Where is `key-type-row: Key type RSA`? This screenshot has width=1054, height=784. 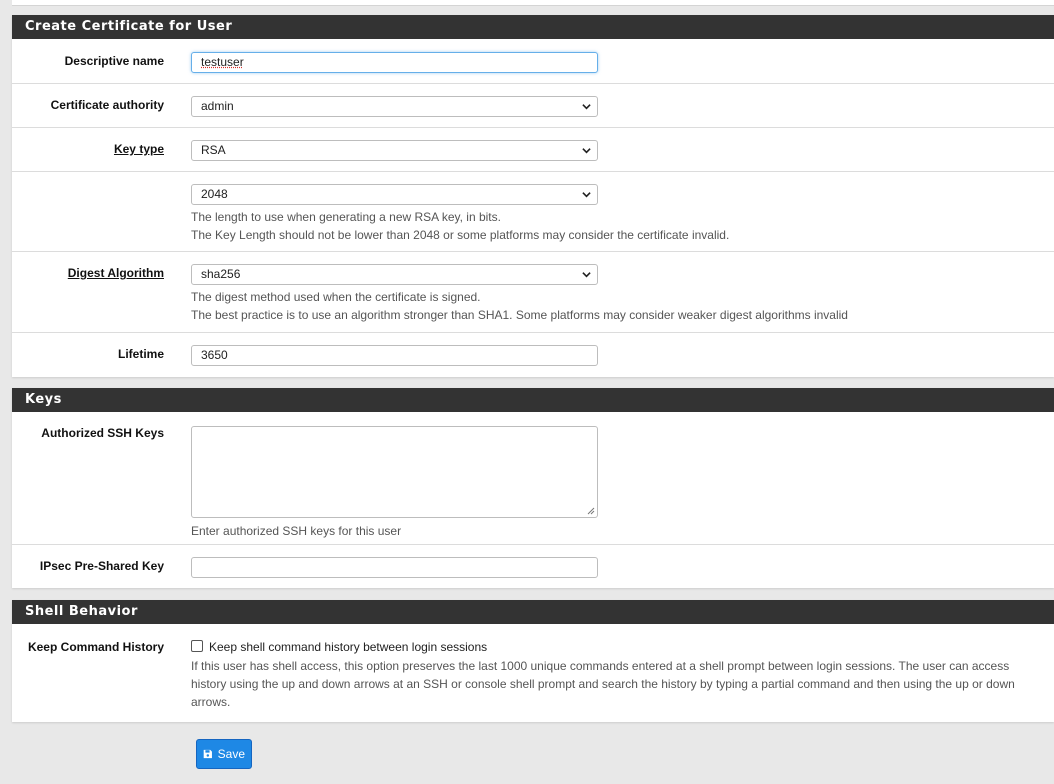 key-type-row: Key type RSA is located at coordinates (533, 150).